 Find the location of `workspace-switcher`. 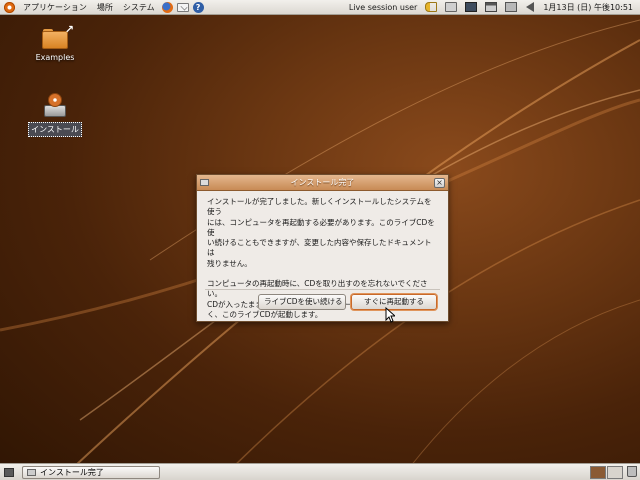

workspace-switcher is located at coordinates (613, 472).